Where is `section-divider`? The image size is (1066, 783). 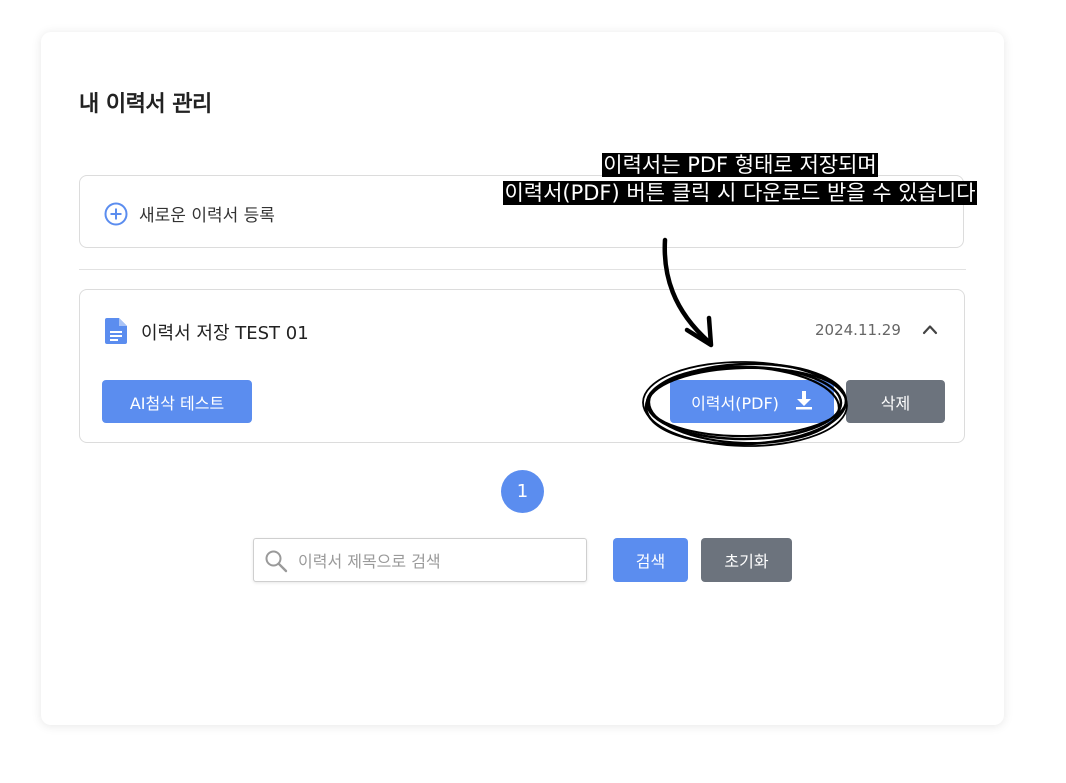 section-divider is located at coordinates (522, 269).